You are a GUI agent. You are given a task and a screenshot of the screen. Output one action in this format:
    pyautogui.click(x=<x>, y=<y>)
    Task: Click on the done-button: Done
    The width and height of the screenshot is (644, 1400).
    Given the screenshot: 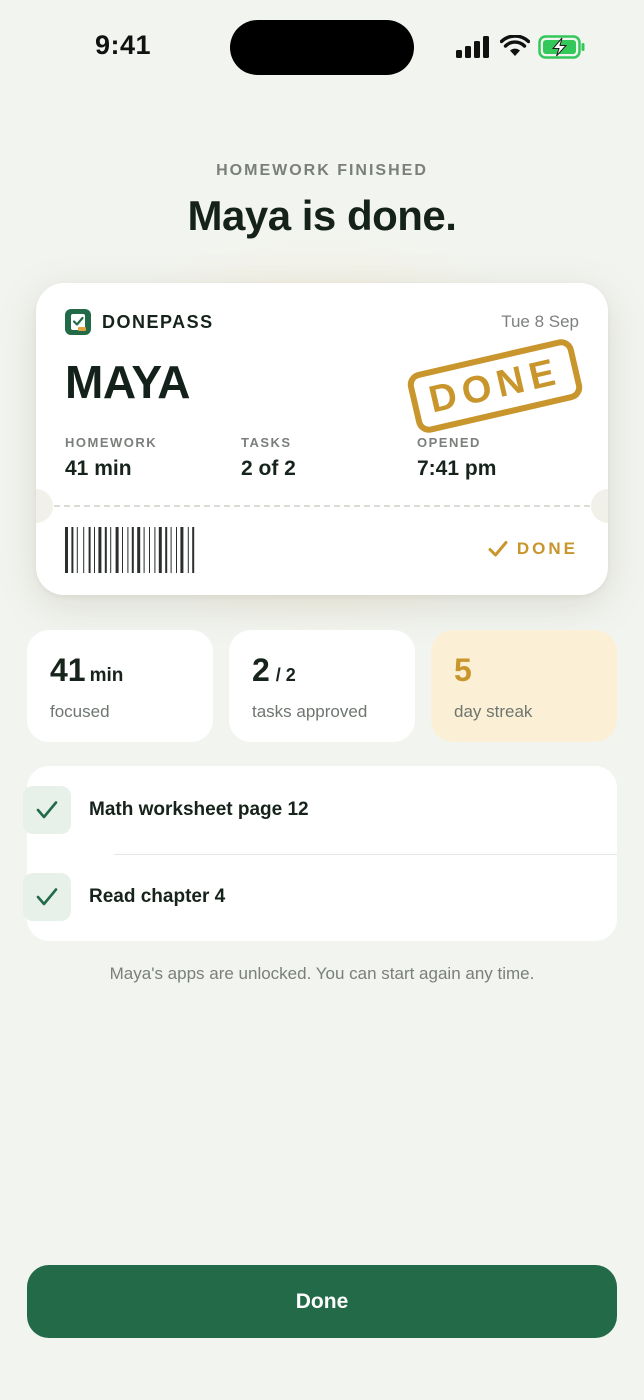 What is the action you would take?
    pyautogui.click(x=322, y=1301)
    